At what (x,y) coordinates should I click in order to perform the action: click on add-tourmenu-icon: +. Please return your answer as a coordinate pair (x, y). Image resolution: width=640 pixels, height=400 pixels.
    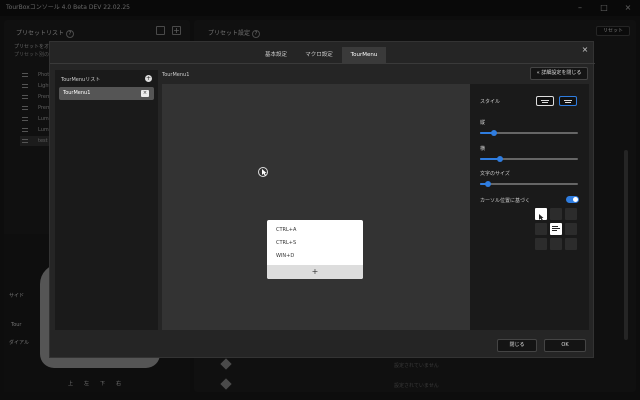
    Looking at the image, I should click on (148, 78).